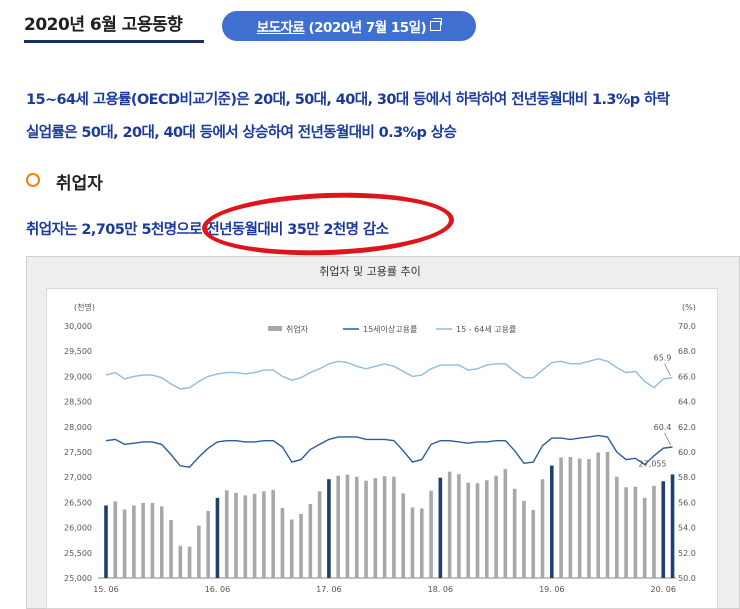  I want to click on legend-label-employed: 취업자, so click(297, 329).